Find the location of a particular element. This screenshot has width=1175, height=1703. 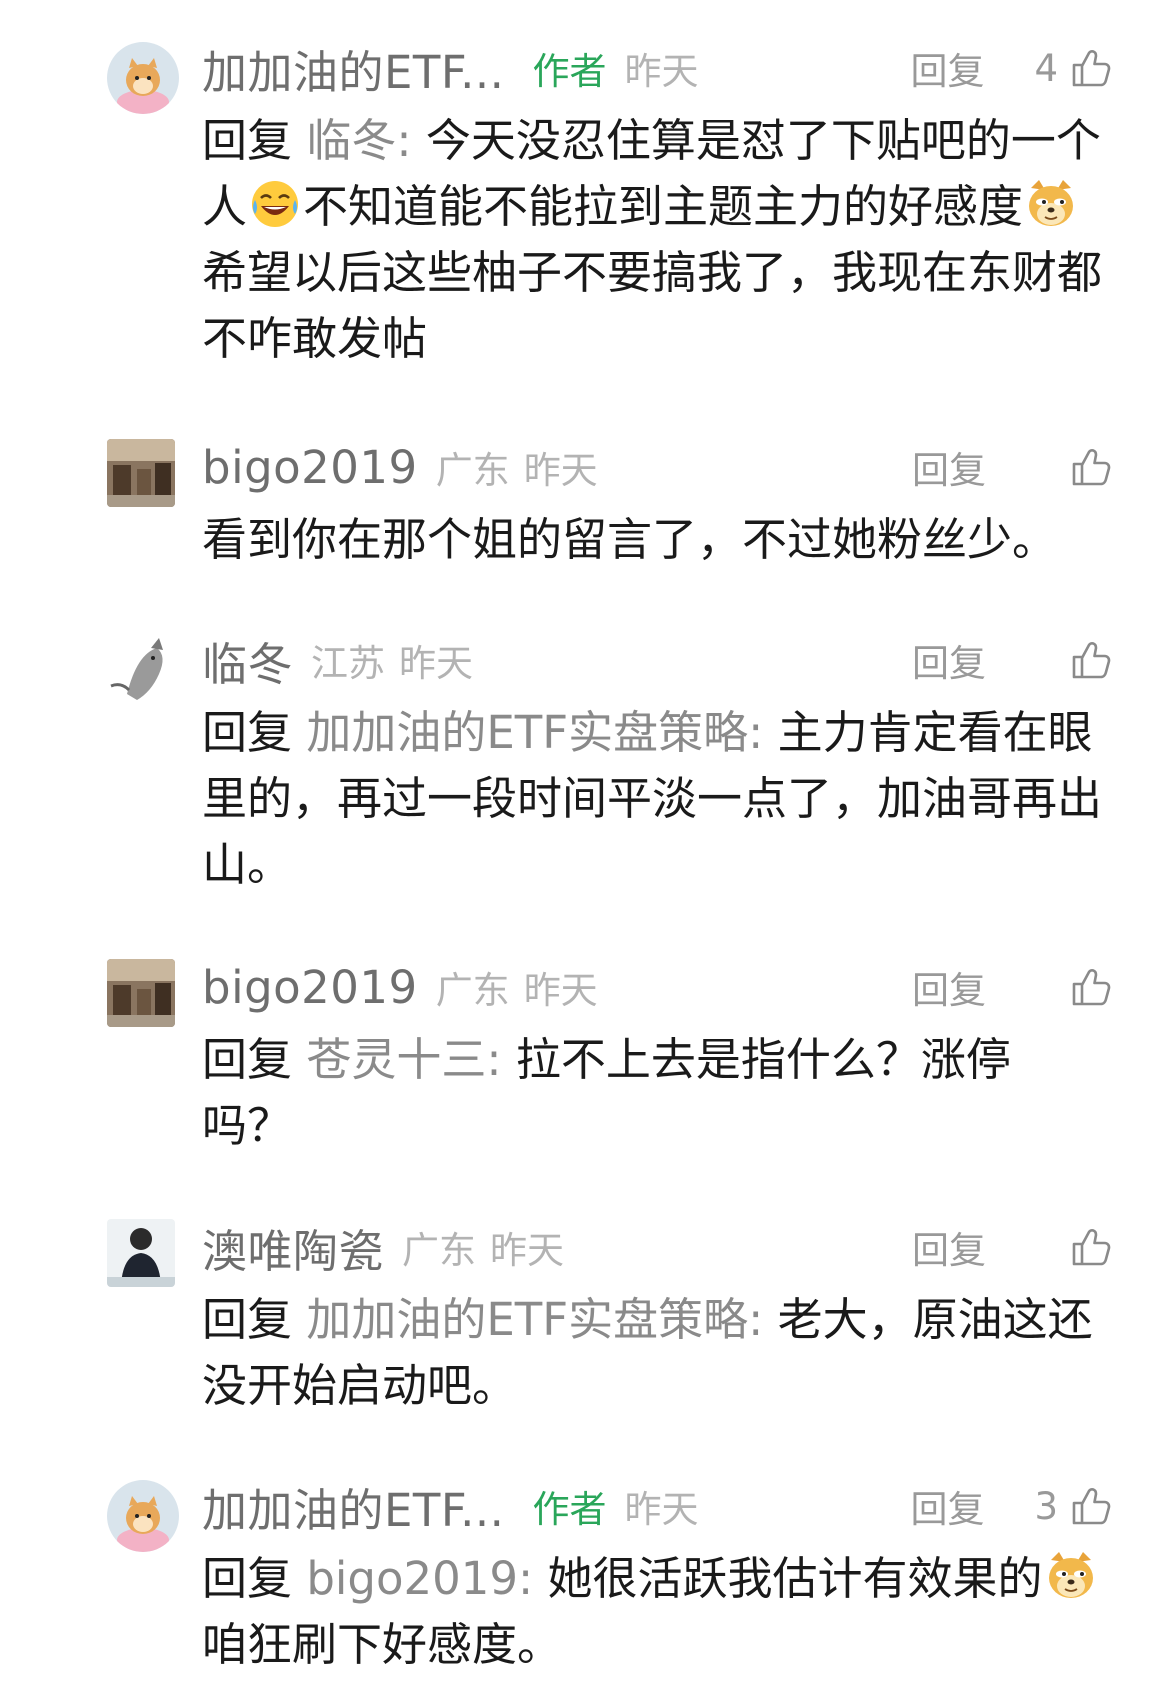

comment-location: 江苏 is located at coordinates (348, 663).